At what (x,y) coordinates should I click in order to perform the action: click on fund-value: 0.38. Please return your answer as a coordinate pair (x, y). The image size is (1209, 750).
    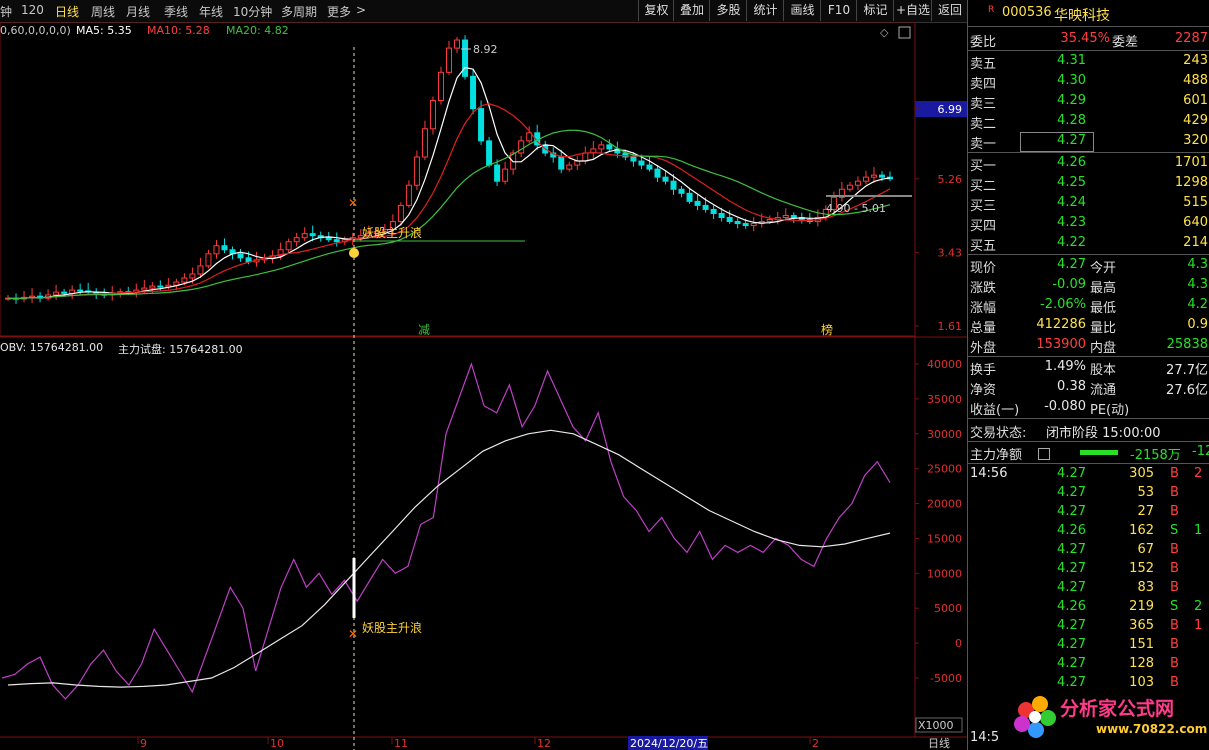
    Looking at the image, I should click on (1071, 386).